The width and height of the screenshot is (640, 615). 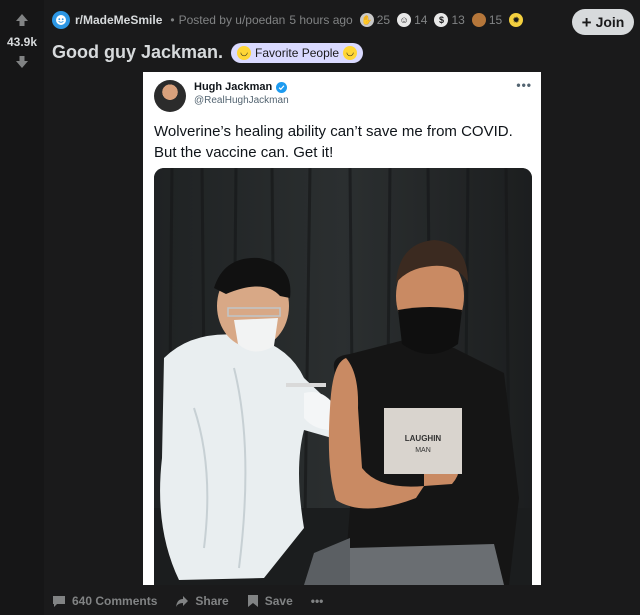 I want to click on award-count: 14, so click(x=421, y=20).